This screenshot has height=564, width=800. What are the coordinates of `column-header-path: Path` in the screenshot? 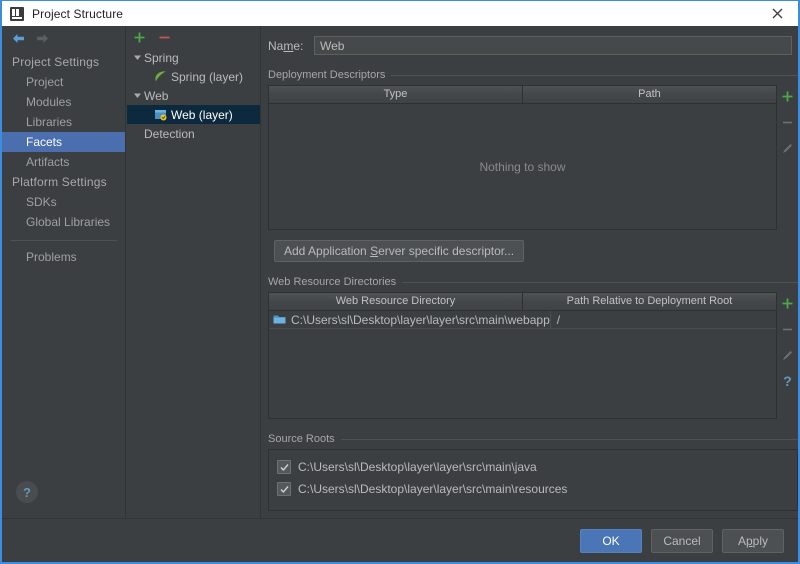 It's located at (649, 94).